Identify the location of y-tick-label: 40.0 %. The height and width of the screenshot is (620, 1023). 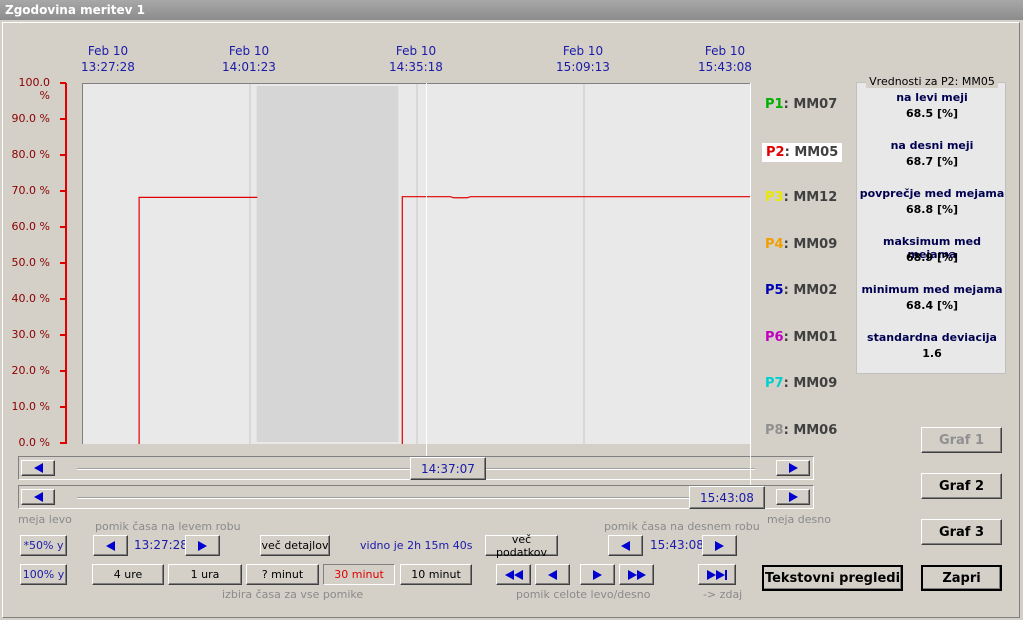
(30, 298).